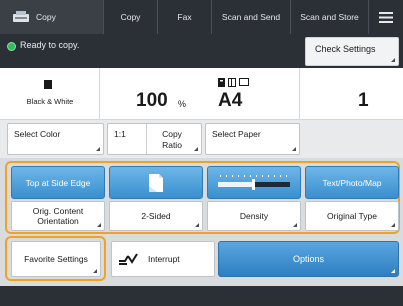 Image resolution: width=403 pixels, height=306 pixels. I want to click on tab-copy: Copy, so click(131, 17).